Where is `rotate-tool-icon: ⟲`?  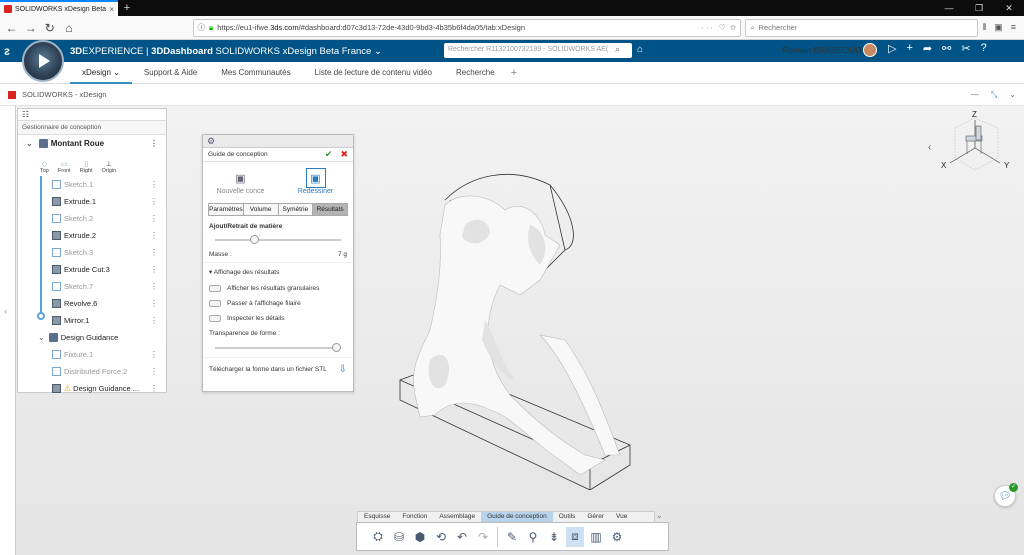
rotate-tool-icon: ⟲ is located at coordinates (441, 537).